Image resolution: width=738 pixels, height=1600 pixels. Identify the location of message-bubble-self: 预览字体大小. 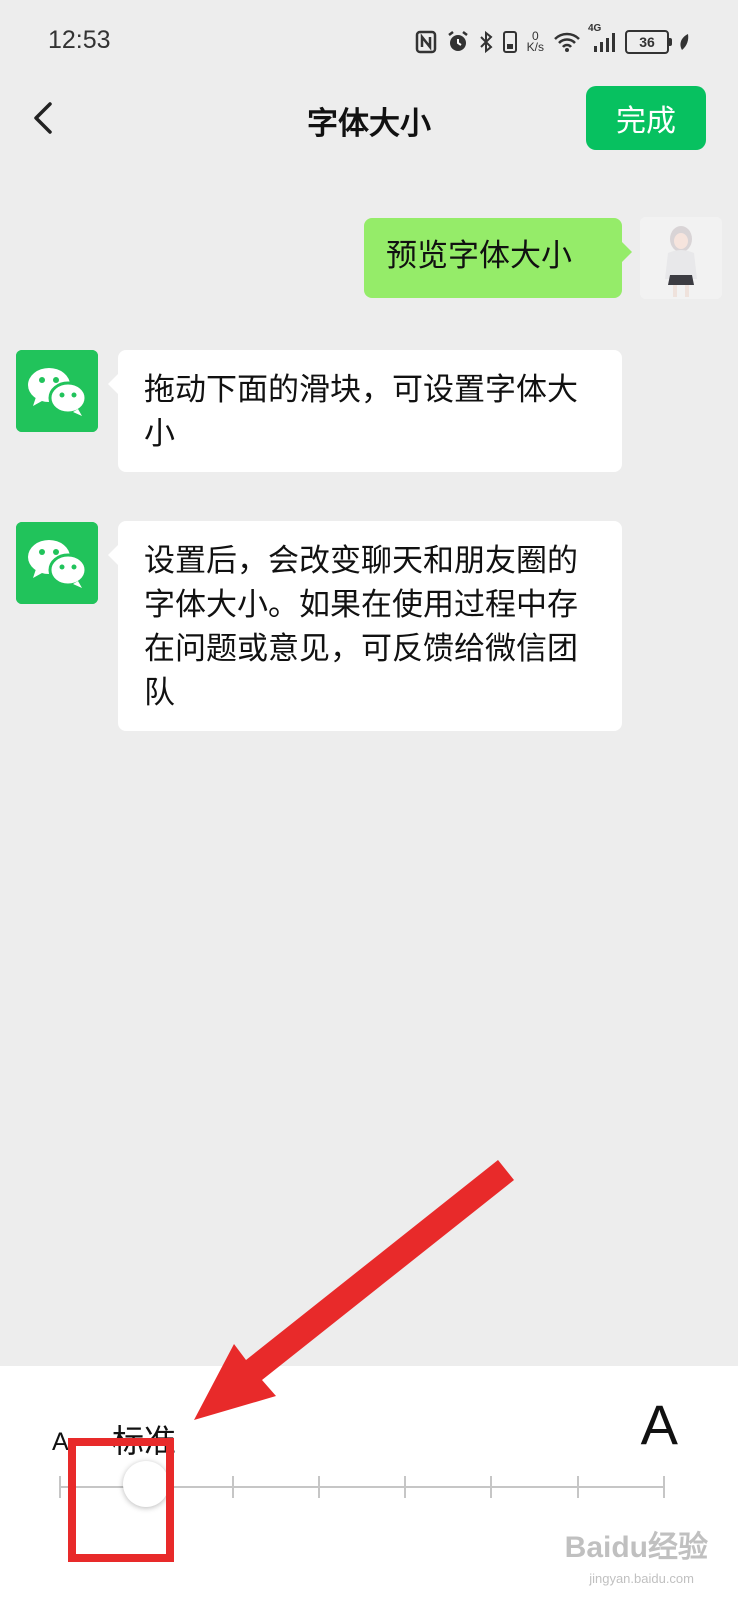
(498, 258).